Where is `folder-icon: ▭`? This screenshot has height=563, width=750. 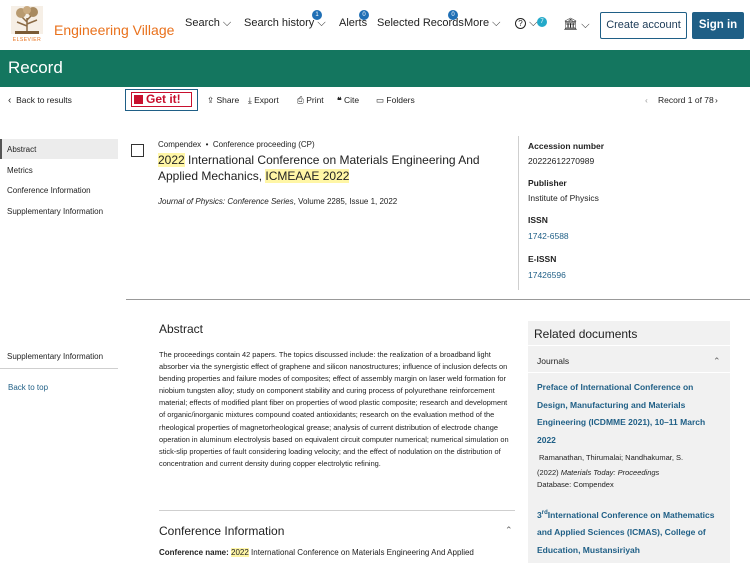
folder-icon: ▭ is located at coordinates (380, 100).